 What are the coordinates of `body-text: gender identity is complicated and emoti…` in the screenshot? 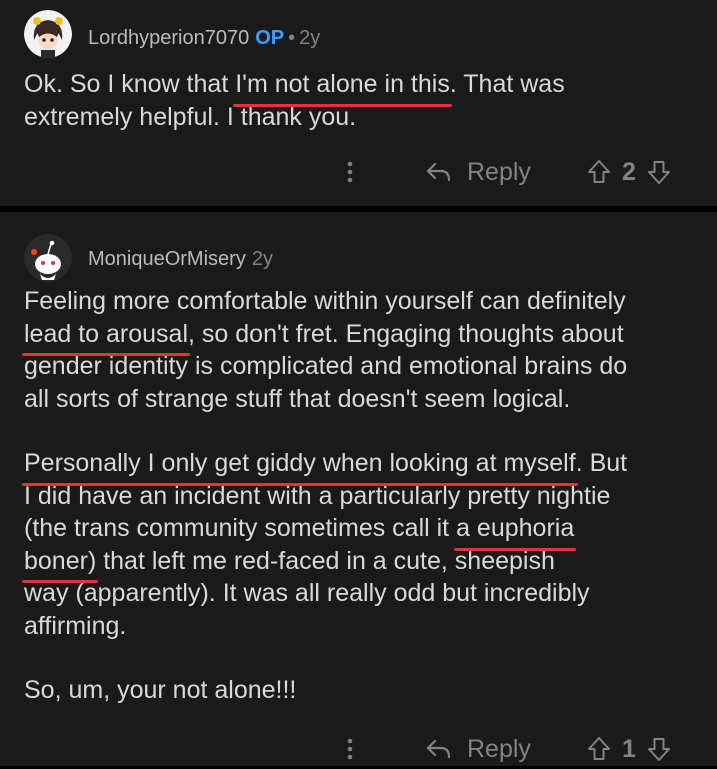 It's located at (326, 366).